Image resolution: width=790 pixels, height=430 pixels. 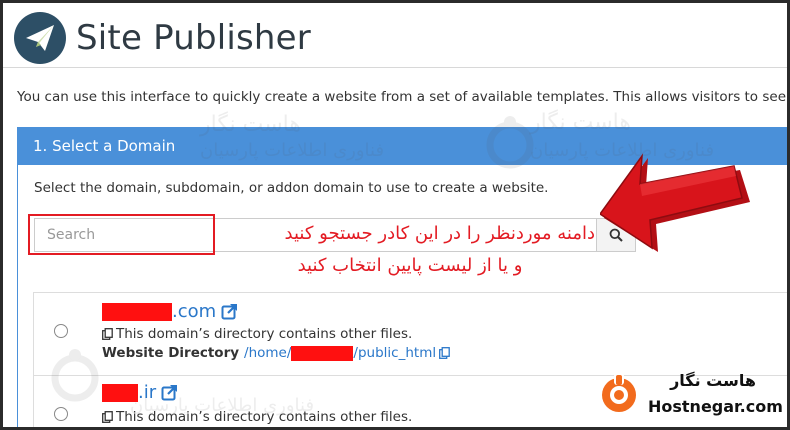 What do you see at coordinates (171, 353) in the screenshot?
I see `website-directory-label: Website Directory` at bounding box center [171, 353].